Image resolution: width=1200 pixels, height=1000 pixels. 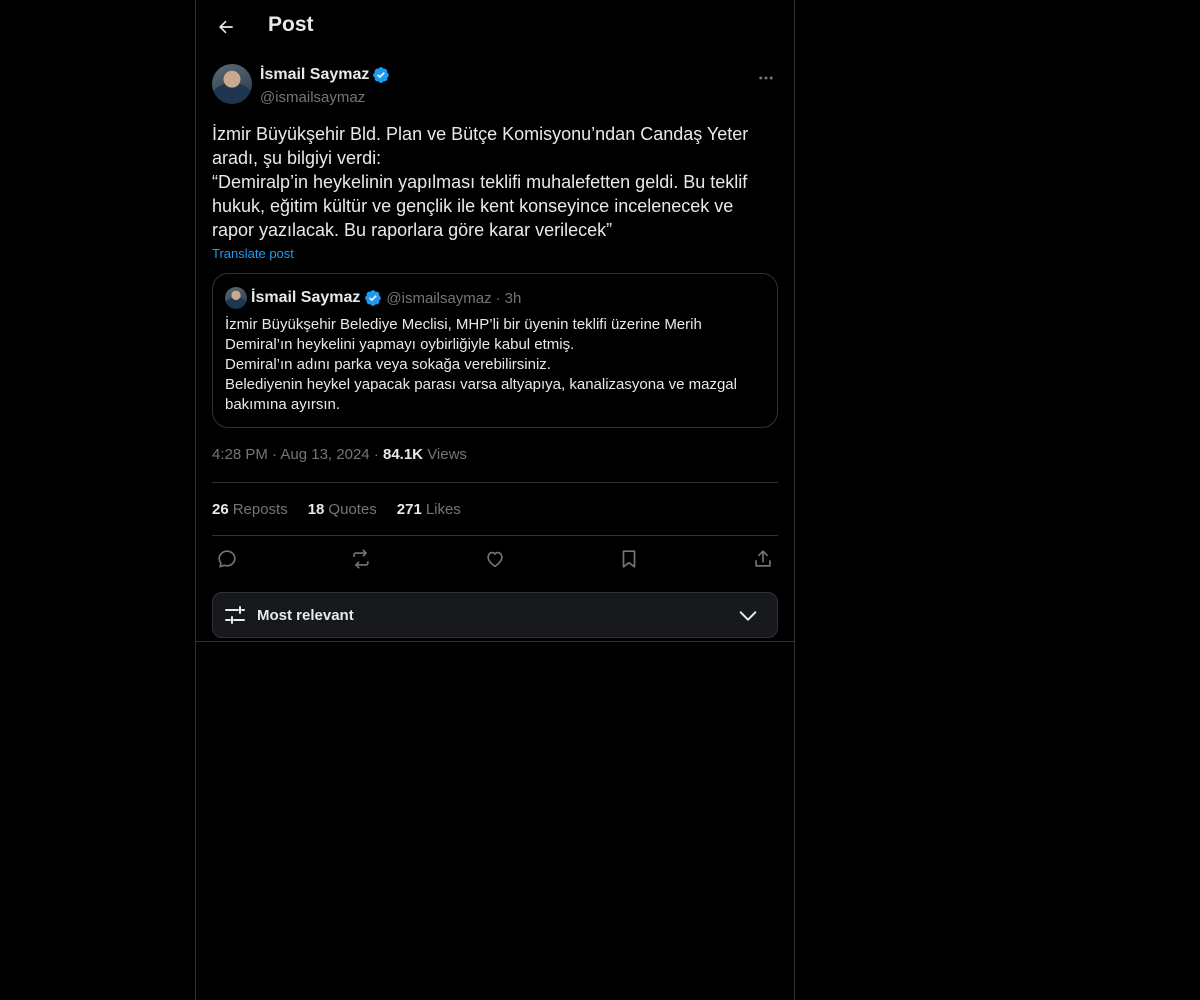 I want to click on sort-label: Most relevant, so click(x=305, y=615).